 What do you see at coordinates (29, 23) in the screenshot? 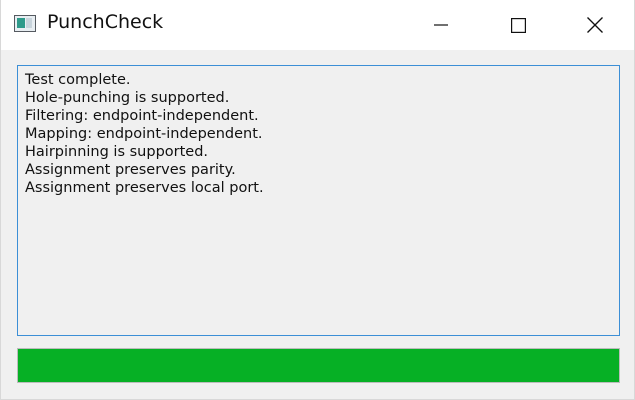
I see `app-icon-pane-secondary` at bounding box center [29, 23].